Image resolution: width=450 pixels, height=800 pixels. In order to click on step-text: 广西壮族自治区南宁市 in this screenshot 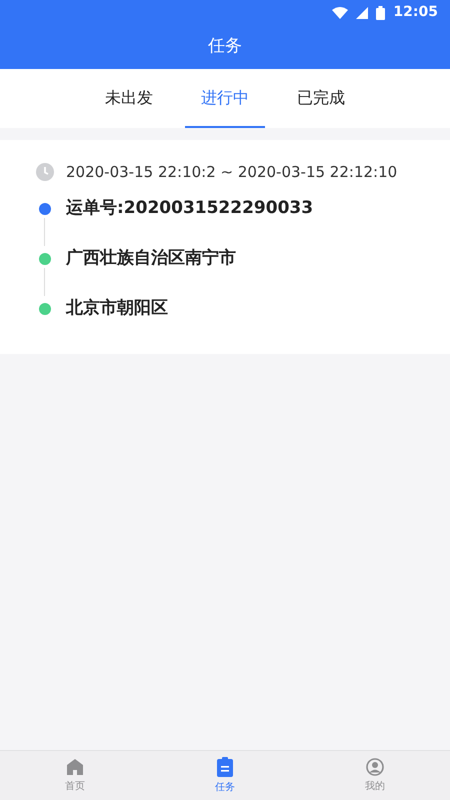, I will do `click(151, 258)`.